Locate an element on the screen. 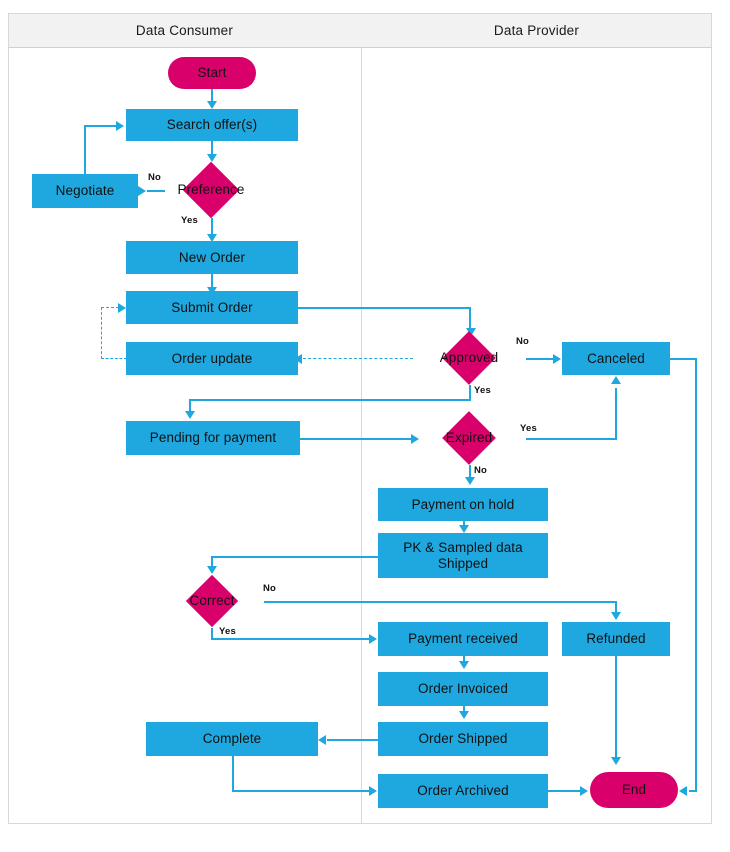 This screenshot has width=730, height=852. node-pending-for-payment: Pending for payment is located at coordinates (213, 438).